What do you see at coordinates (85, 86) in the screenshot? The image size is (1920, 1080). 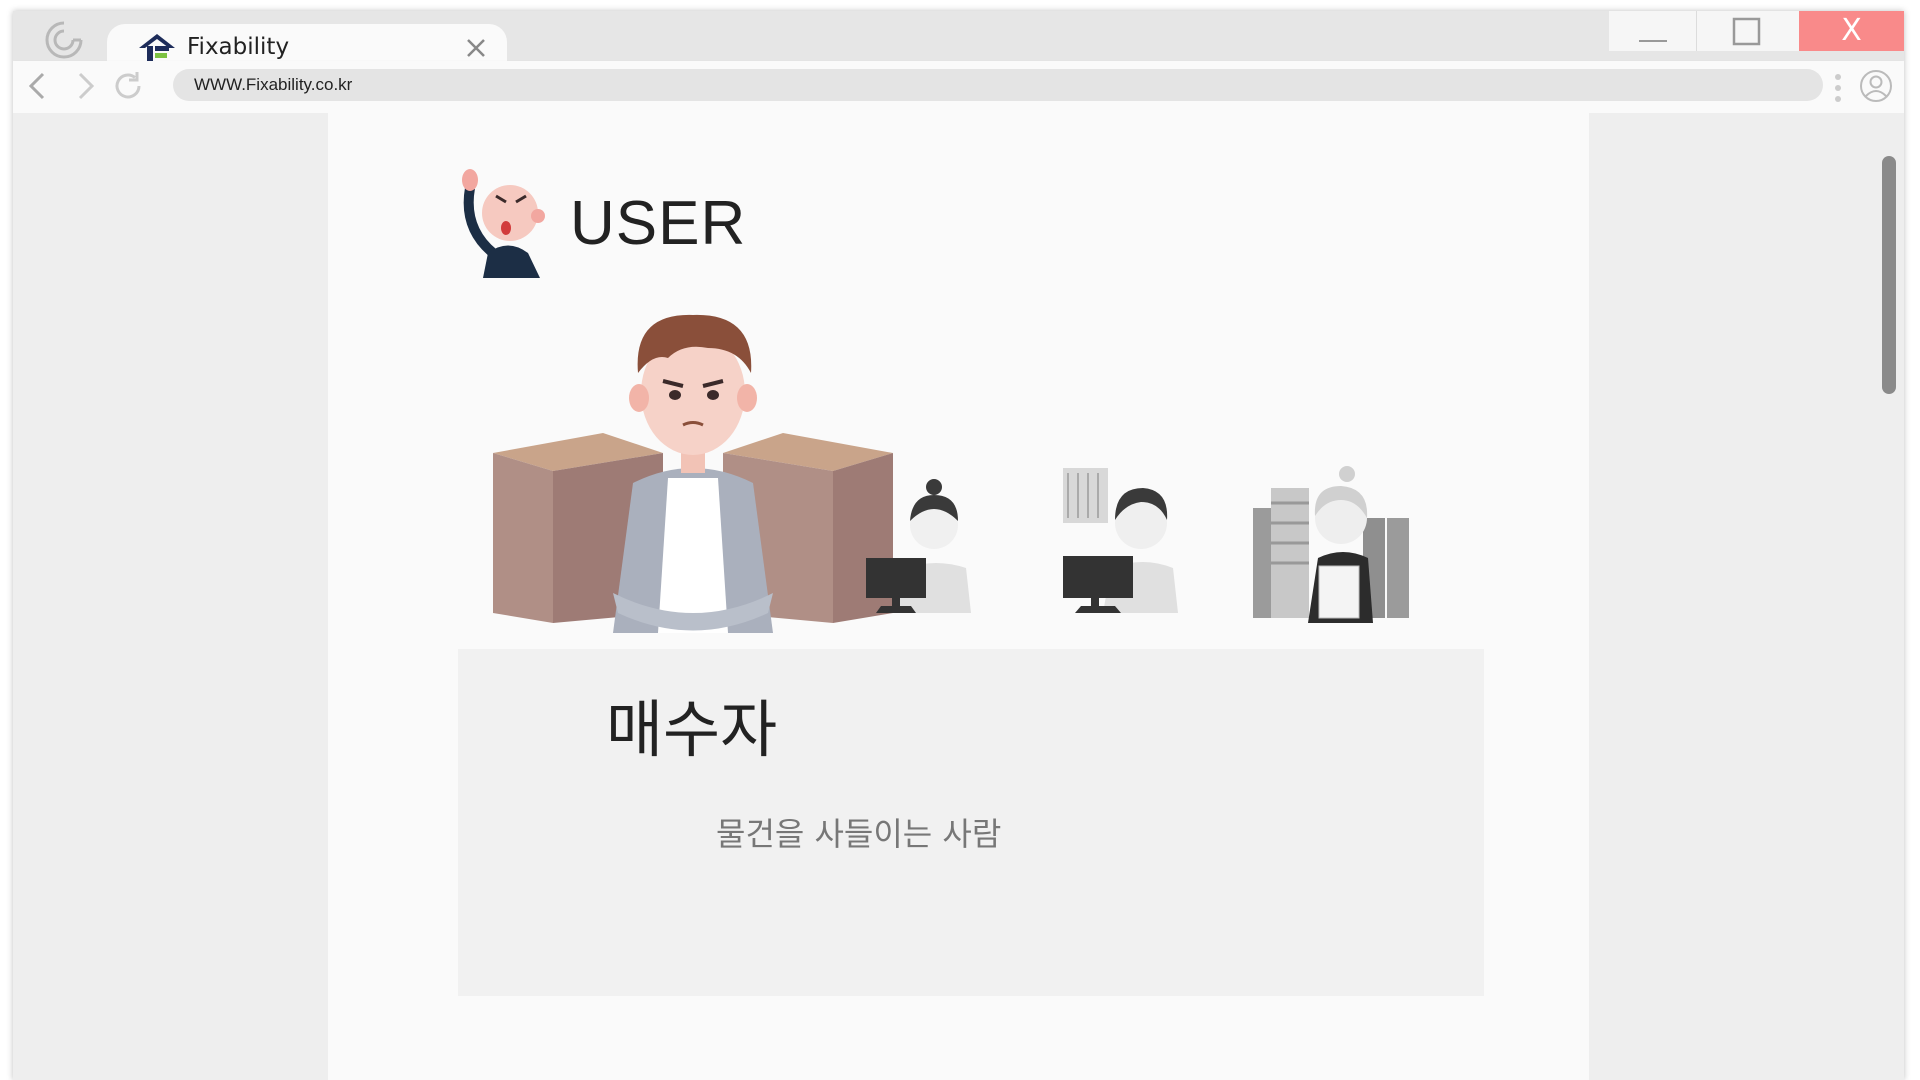 I see `forward-icon` at bounding box center [85, 86].